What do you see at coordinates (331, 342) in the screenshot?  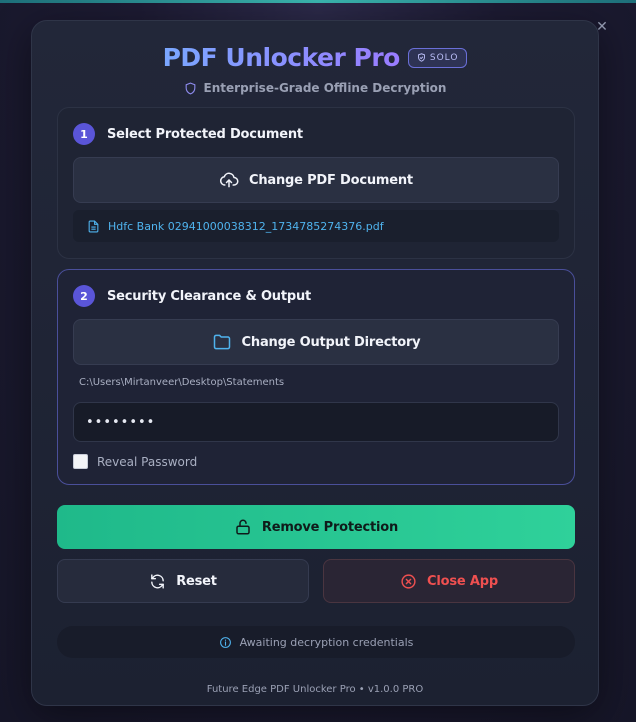 I see `change-output-label: Change Output Directory` at bounding box center [331, 342].